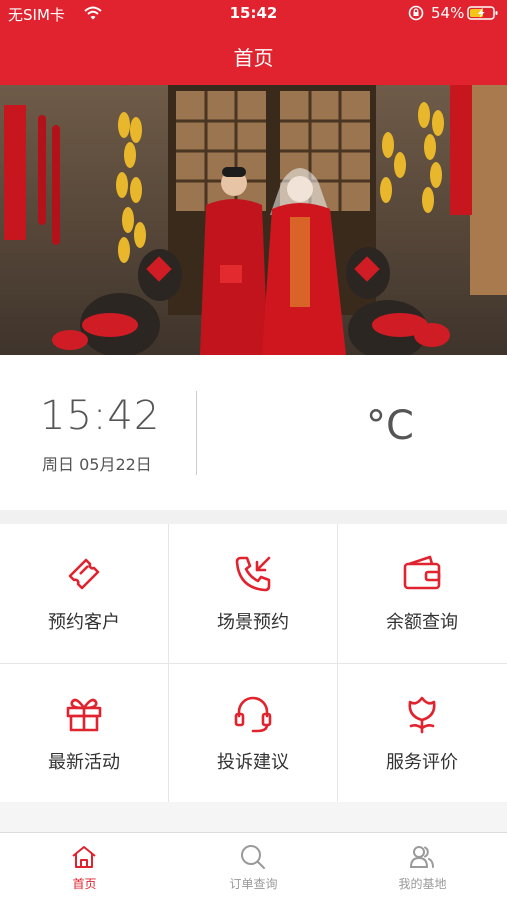  What do you see at coordinates (196, 433) in the screenshot?
I see `divider` at bounding box center [196, 433].